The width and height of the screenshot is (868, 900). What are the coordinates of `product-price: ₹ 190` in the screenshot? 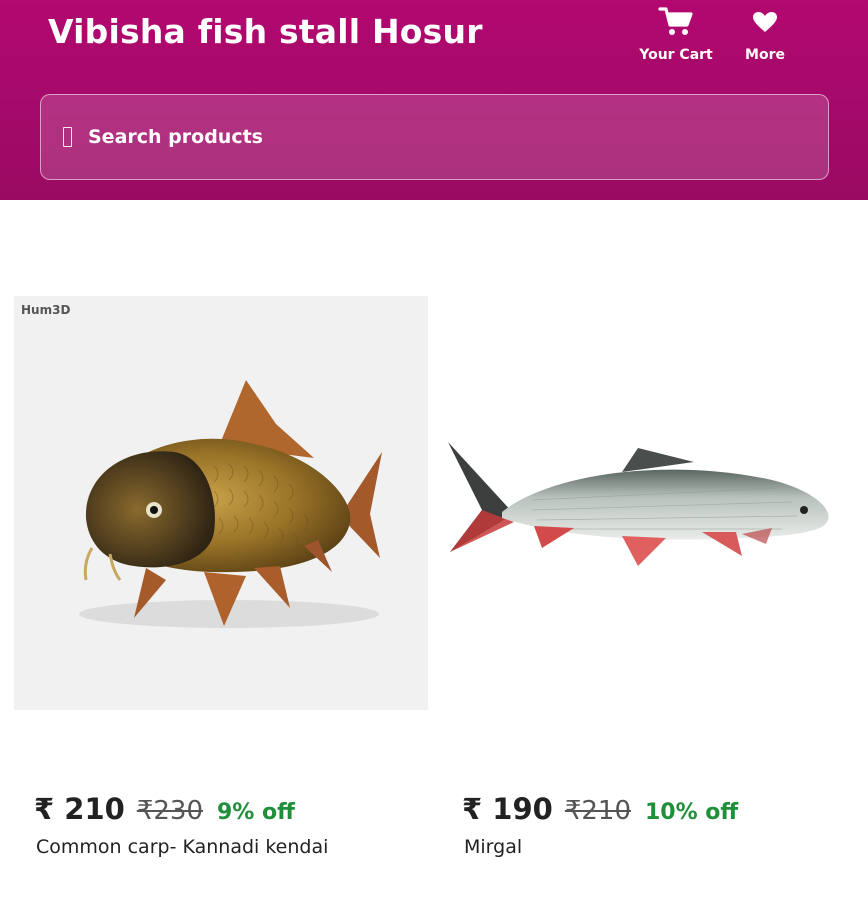 It's located at (507, 809).